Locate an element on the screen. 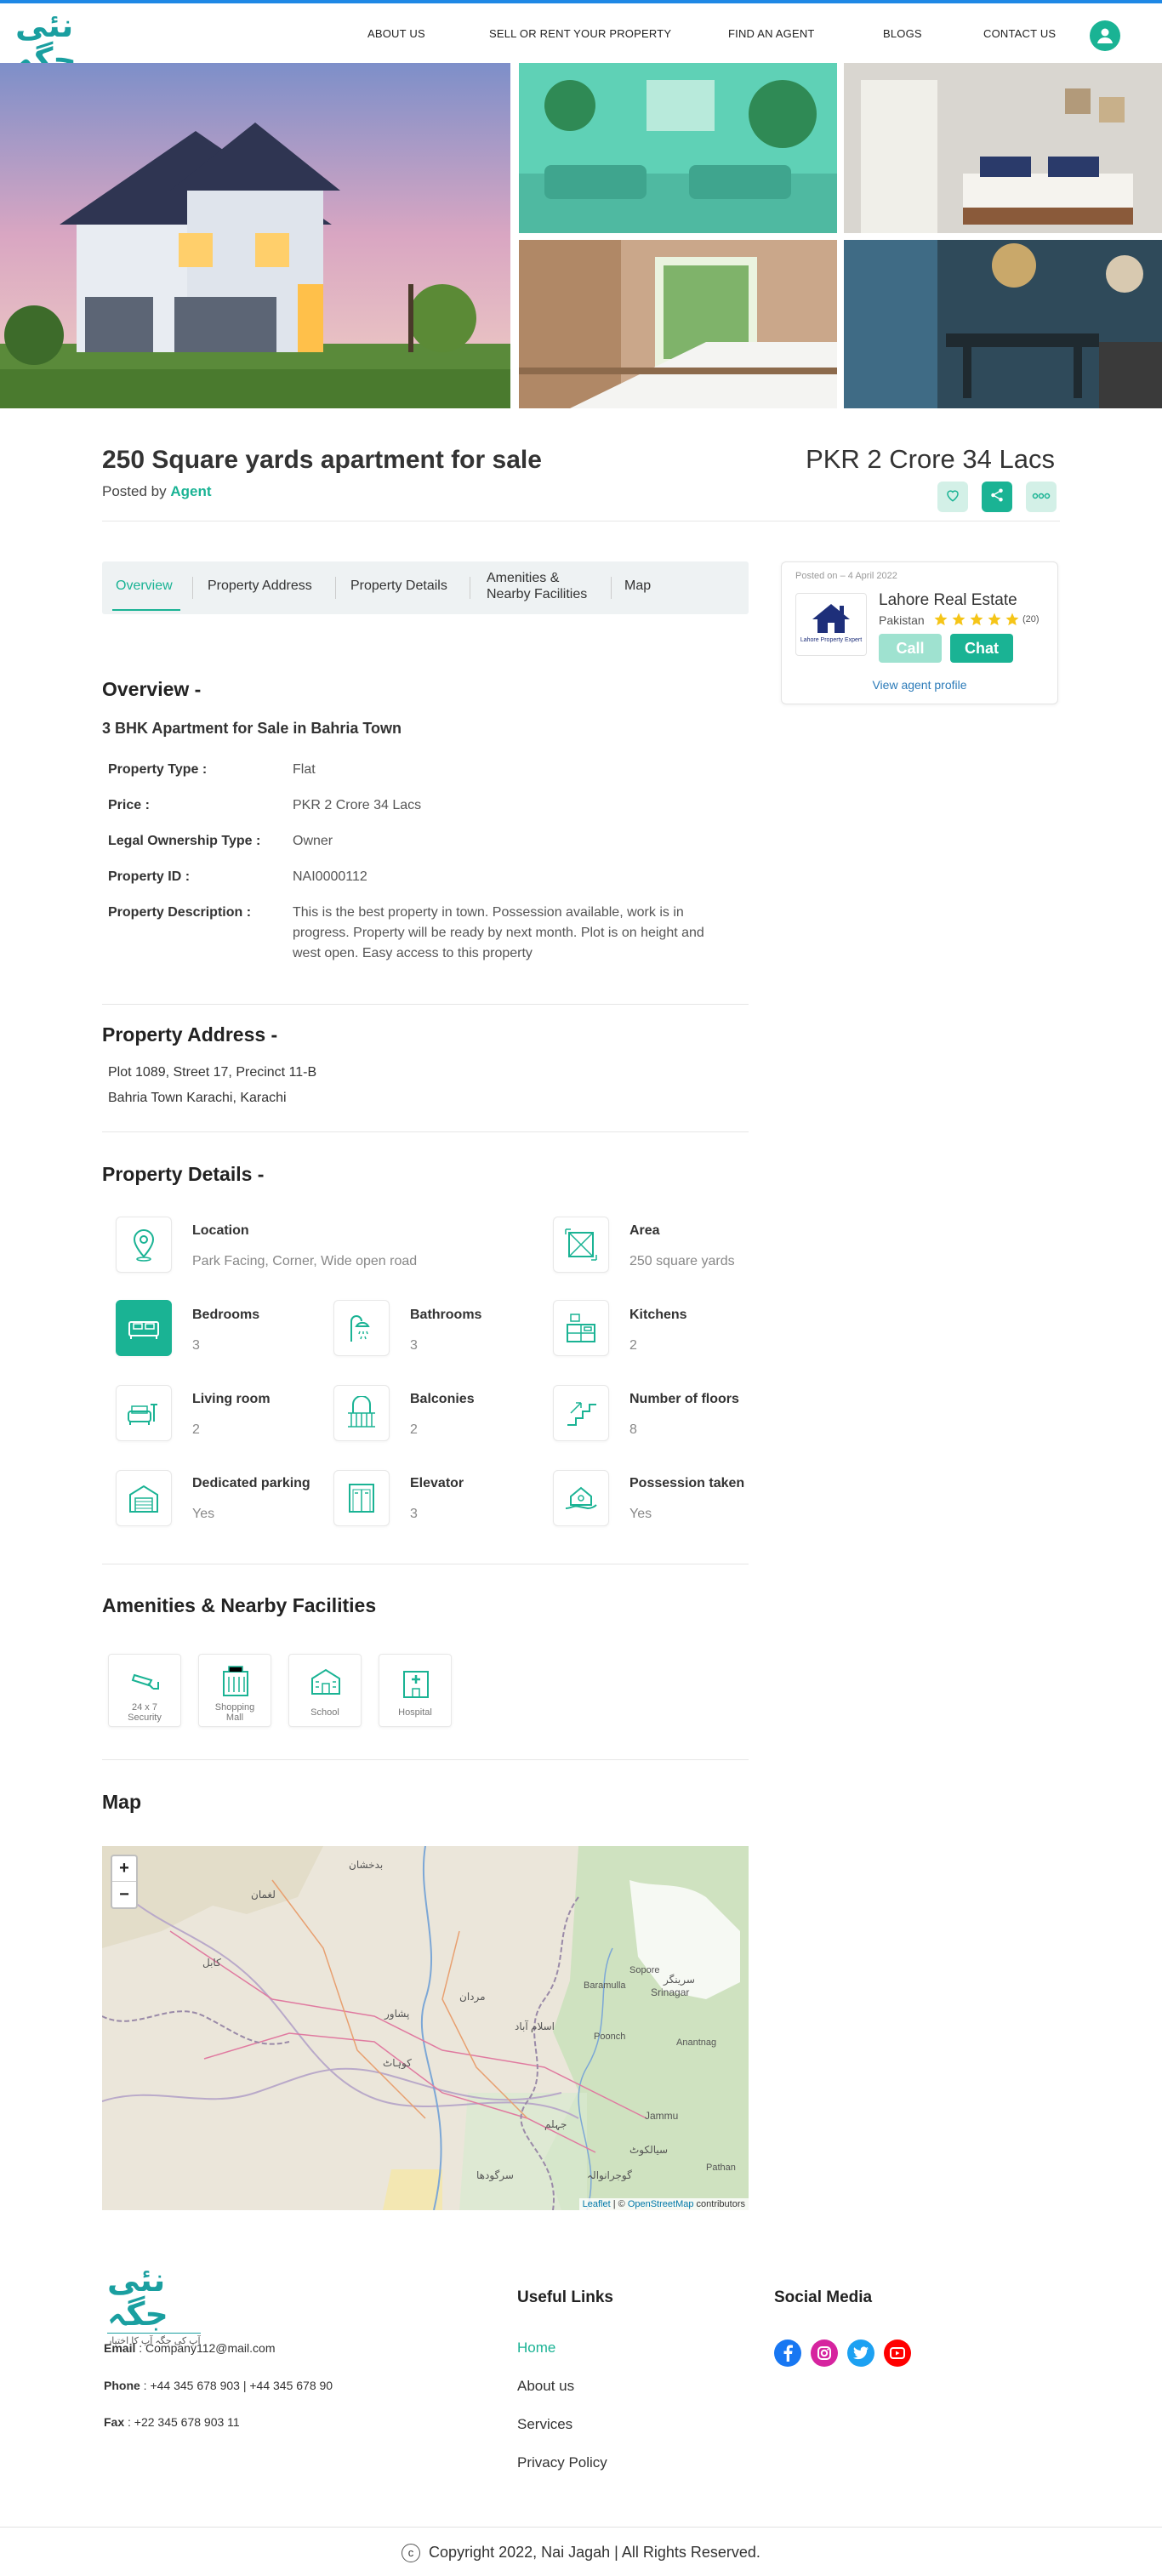  agent-posted-on: Posted on – 4 April 2022 is located at coordinates (846, 576).